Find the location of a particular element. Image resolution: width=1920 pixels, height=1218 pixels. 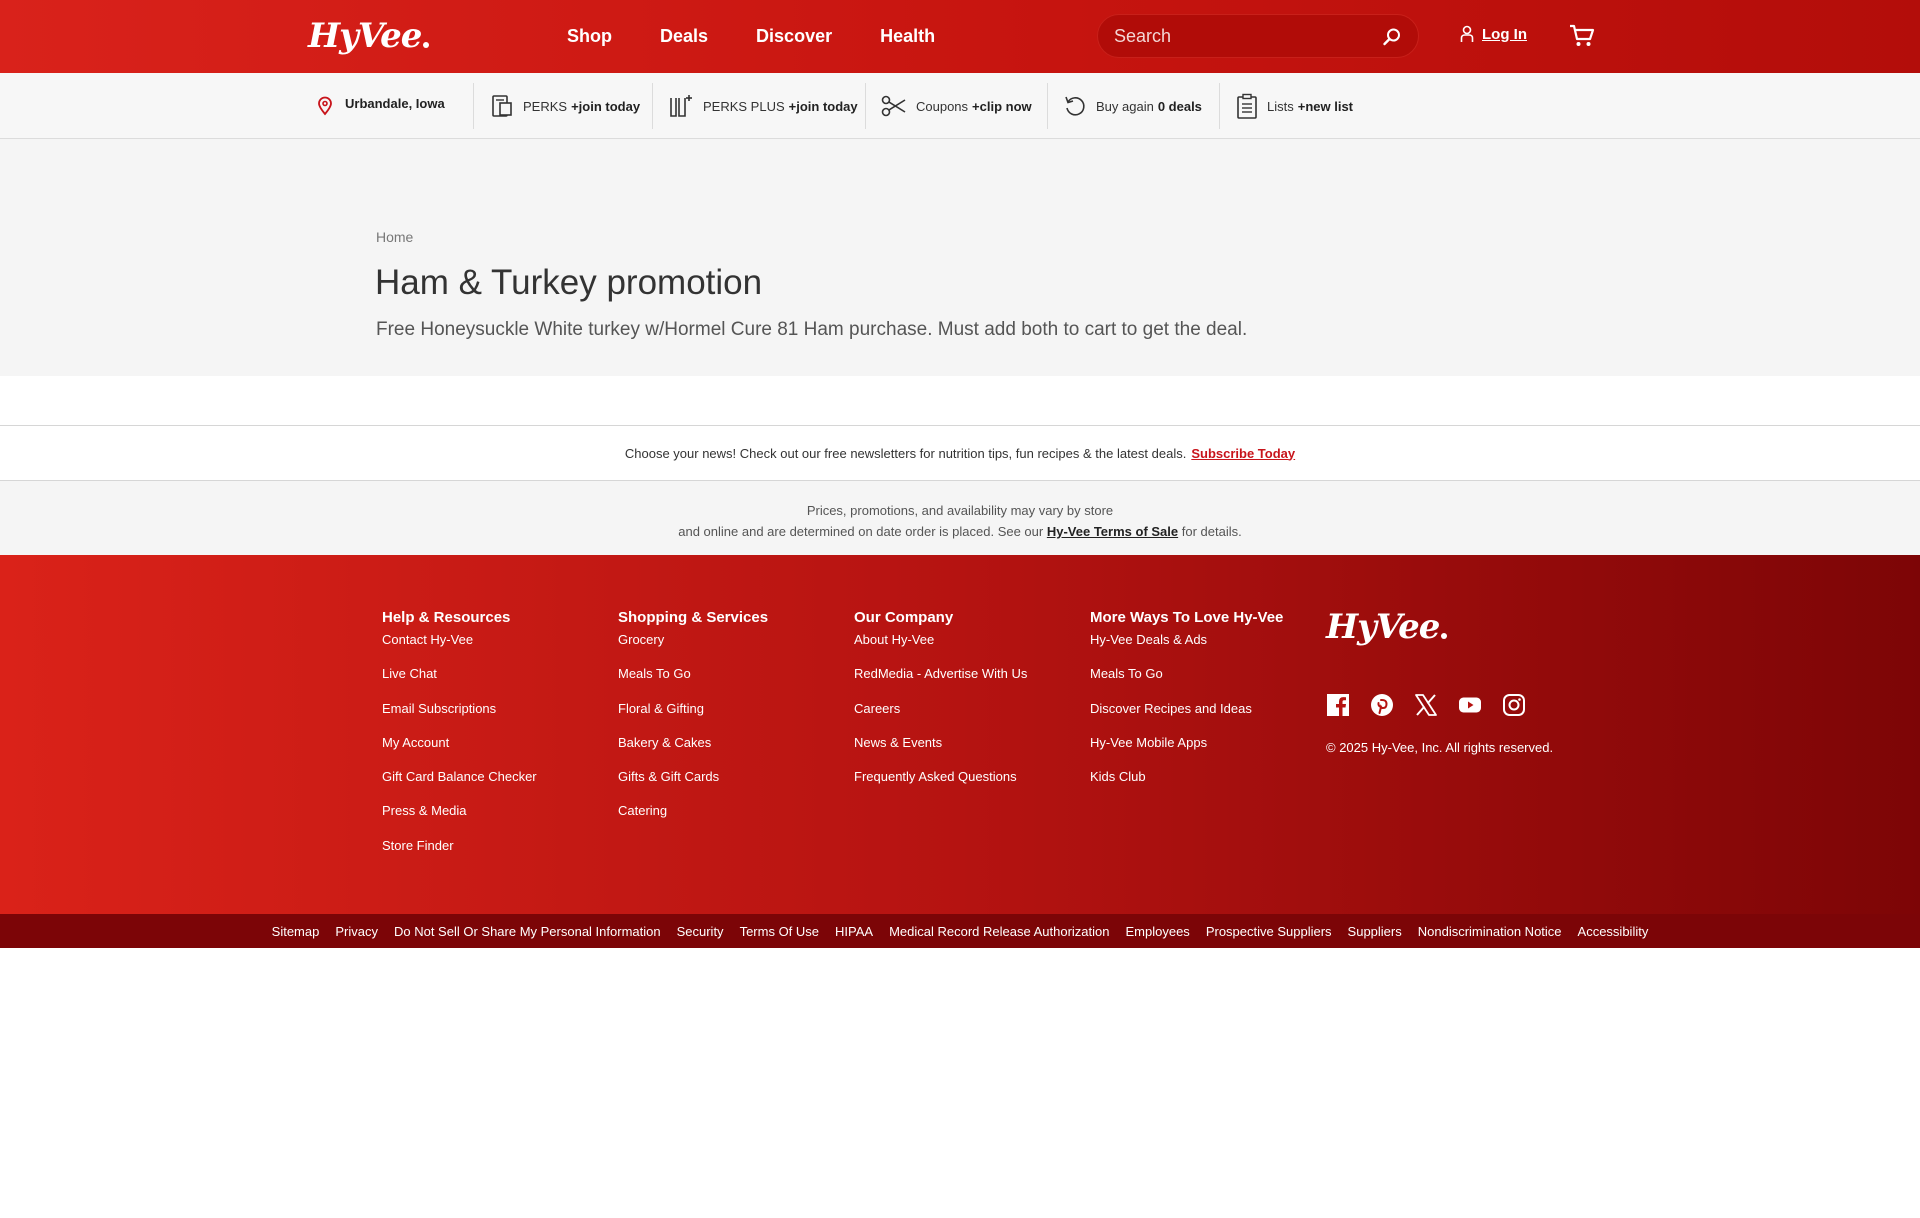

store-location: Urbandale, Iowa is located at coordinates (380, 106).